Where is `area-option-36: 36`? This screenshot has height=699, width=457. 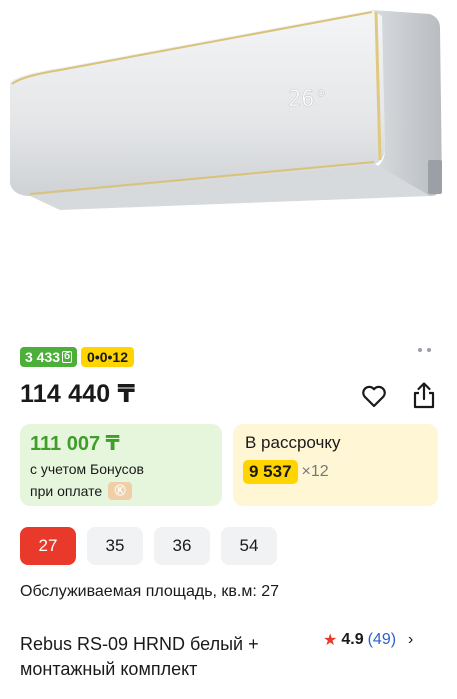 area-option-36: 36 is located at coordinates (182, 546).